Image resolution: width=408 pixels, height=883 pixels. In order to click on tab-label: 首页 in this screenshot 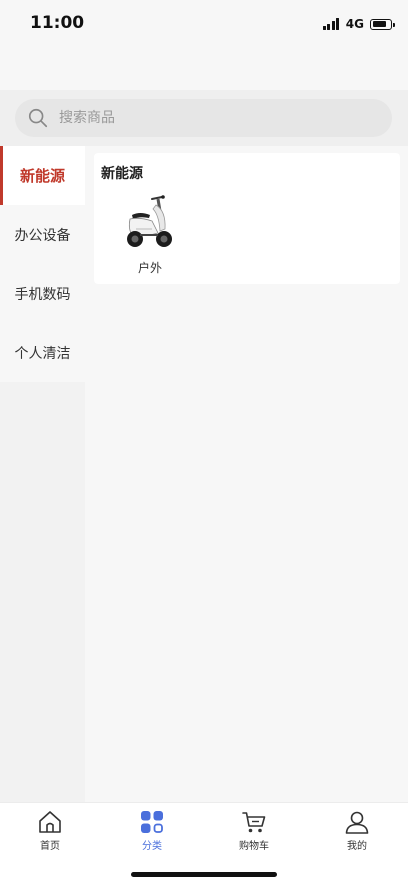, I will do `click(50, 846)`.